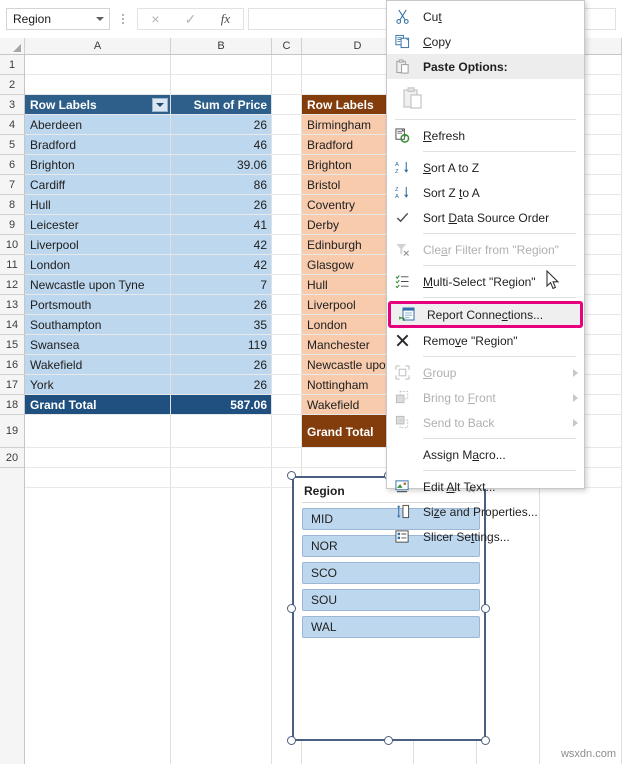 The width and height of the screenshot is (622, 764). Describe the element at coordinates (485, 16) in the screenshot. I see `menu-item-cut: Cut` at that location.